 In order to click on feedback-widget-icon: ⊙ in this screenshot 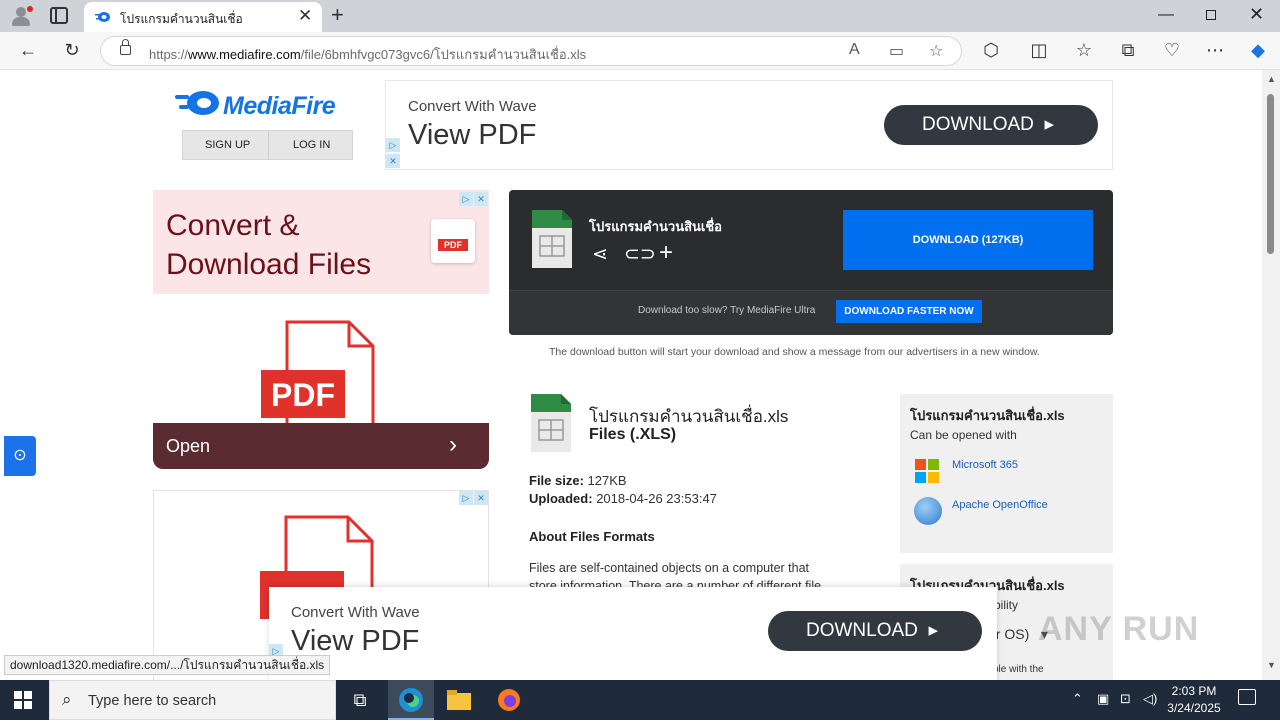, I will do `click(20, 456)`.